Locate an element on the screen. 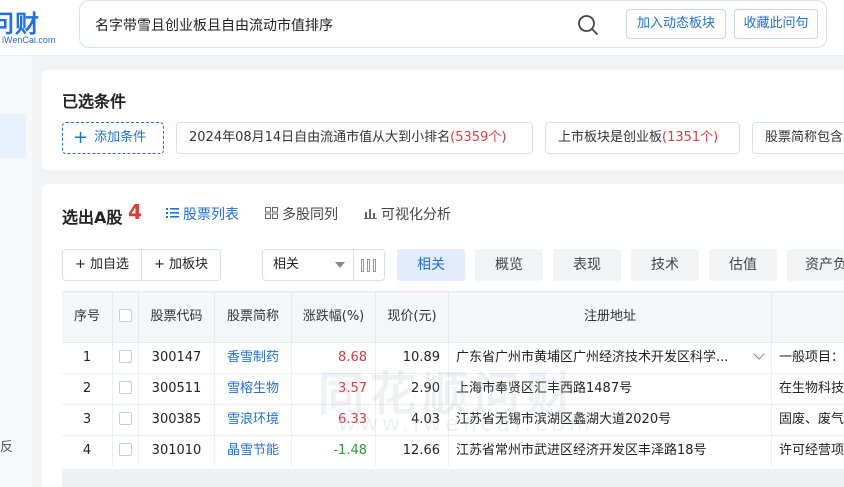  col-header-price: 现价(元) is located at coordinates (412, 317).